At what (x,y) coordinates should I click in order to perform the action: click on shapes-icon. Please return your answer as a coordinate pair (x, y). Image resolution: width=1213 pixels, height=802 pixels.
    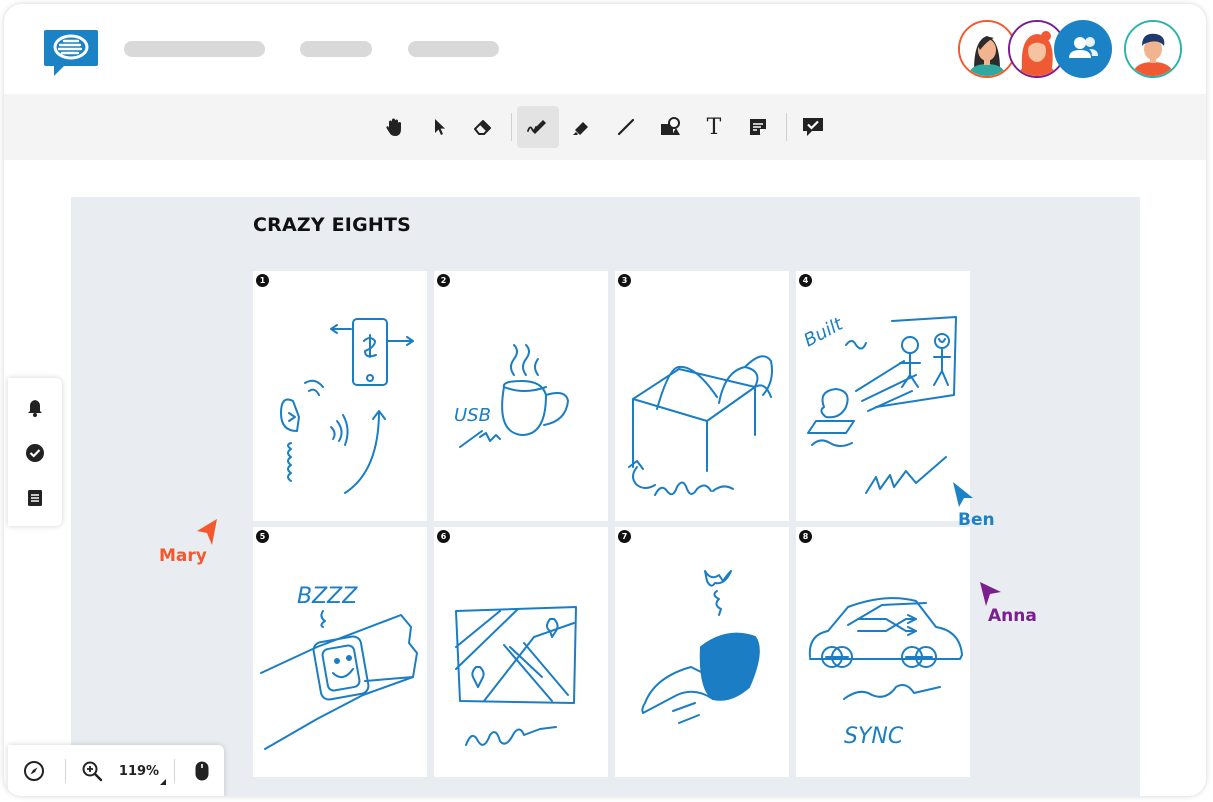
    Looking at the image, I should click on (670, 126).